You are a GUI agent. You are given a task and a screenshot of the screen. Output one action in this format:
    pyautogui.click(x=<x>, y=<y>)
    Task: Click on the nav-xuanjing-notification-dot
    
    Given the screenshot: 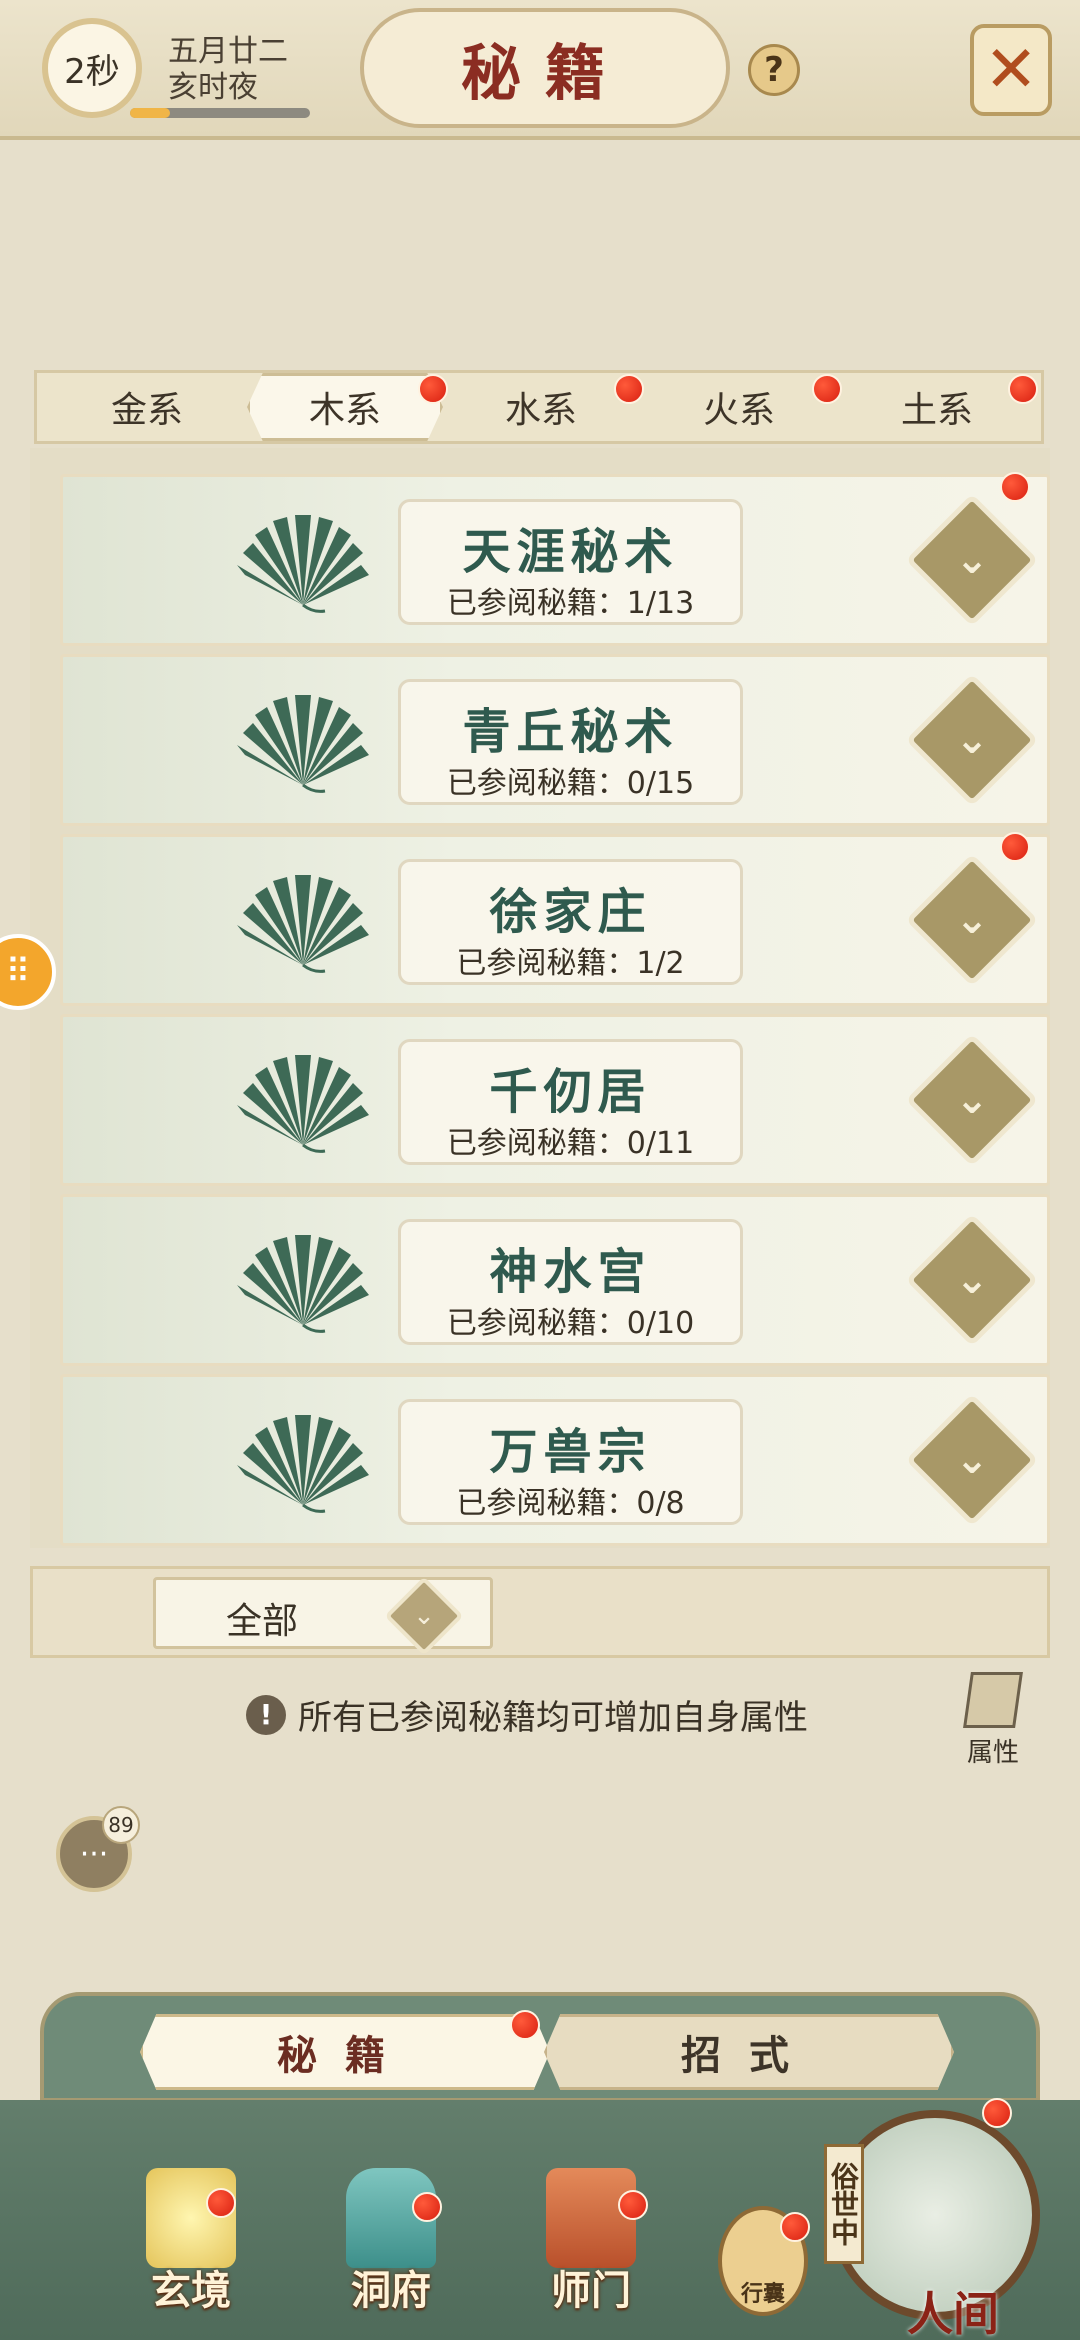 What is the action you would take?
    pyautogui.click(x=221, y=2203)
    